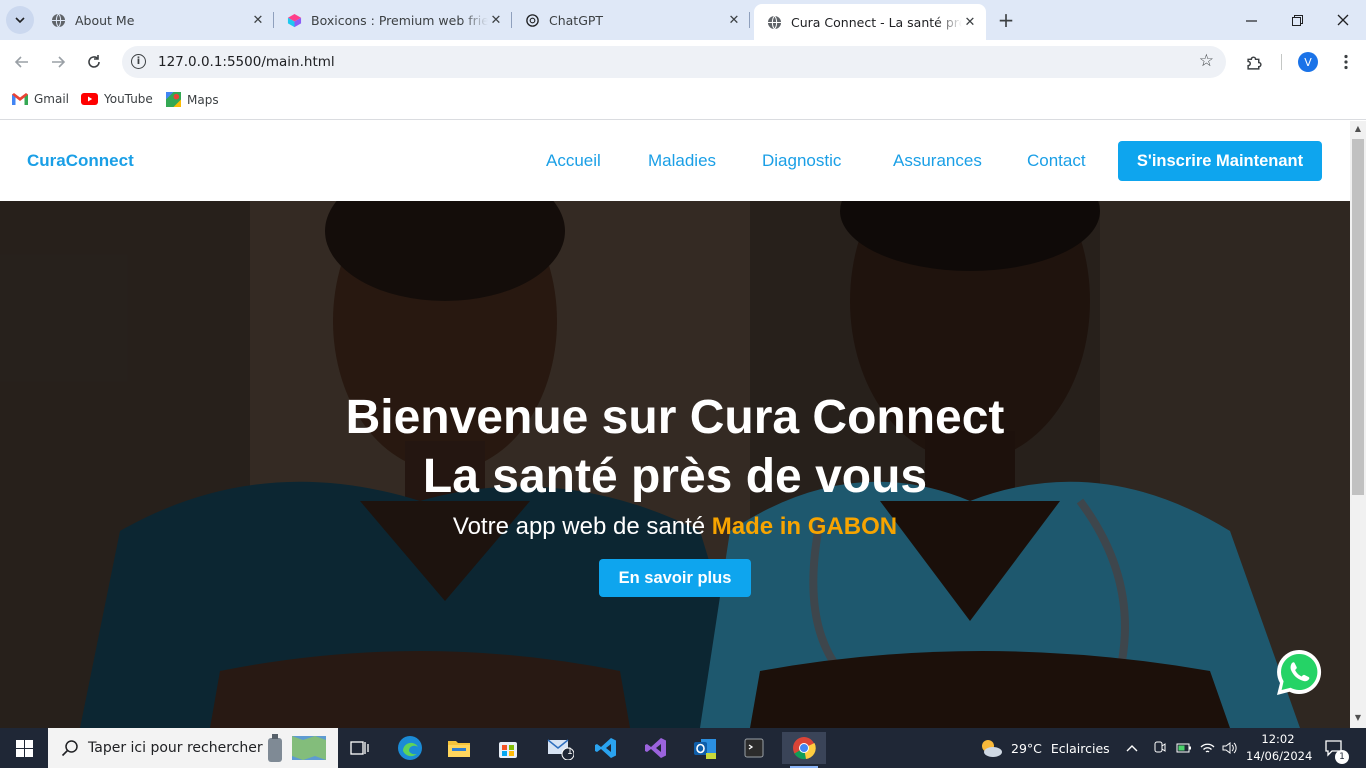  I want to click on weather-widget: 29°C Eclaircies, so click(1044, 748).